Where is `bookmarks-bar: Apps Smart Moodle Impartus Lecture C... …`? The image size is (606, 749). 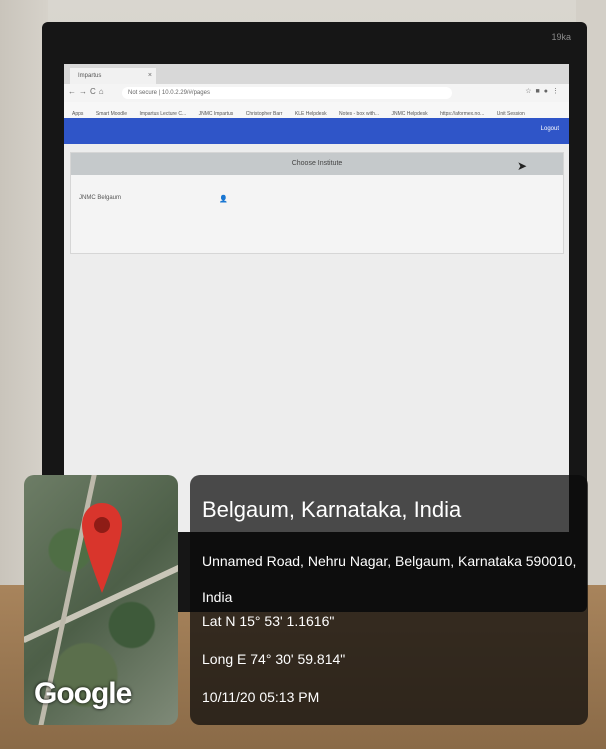 bookmarks-bar: Apps Smart Moodle Impartus Lecture C... … is located at coordinates (316, 110).